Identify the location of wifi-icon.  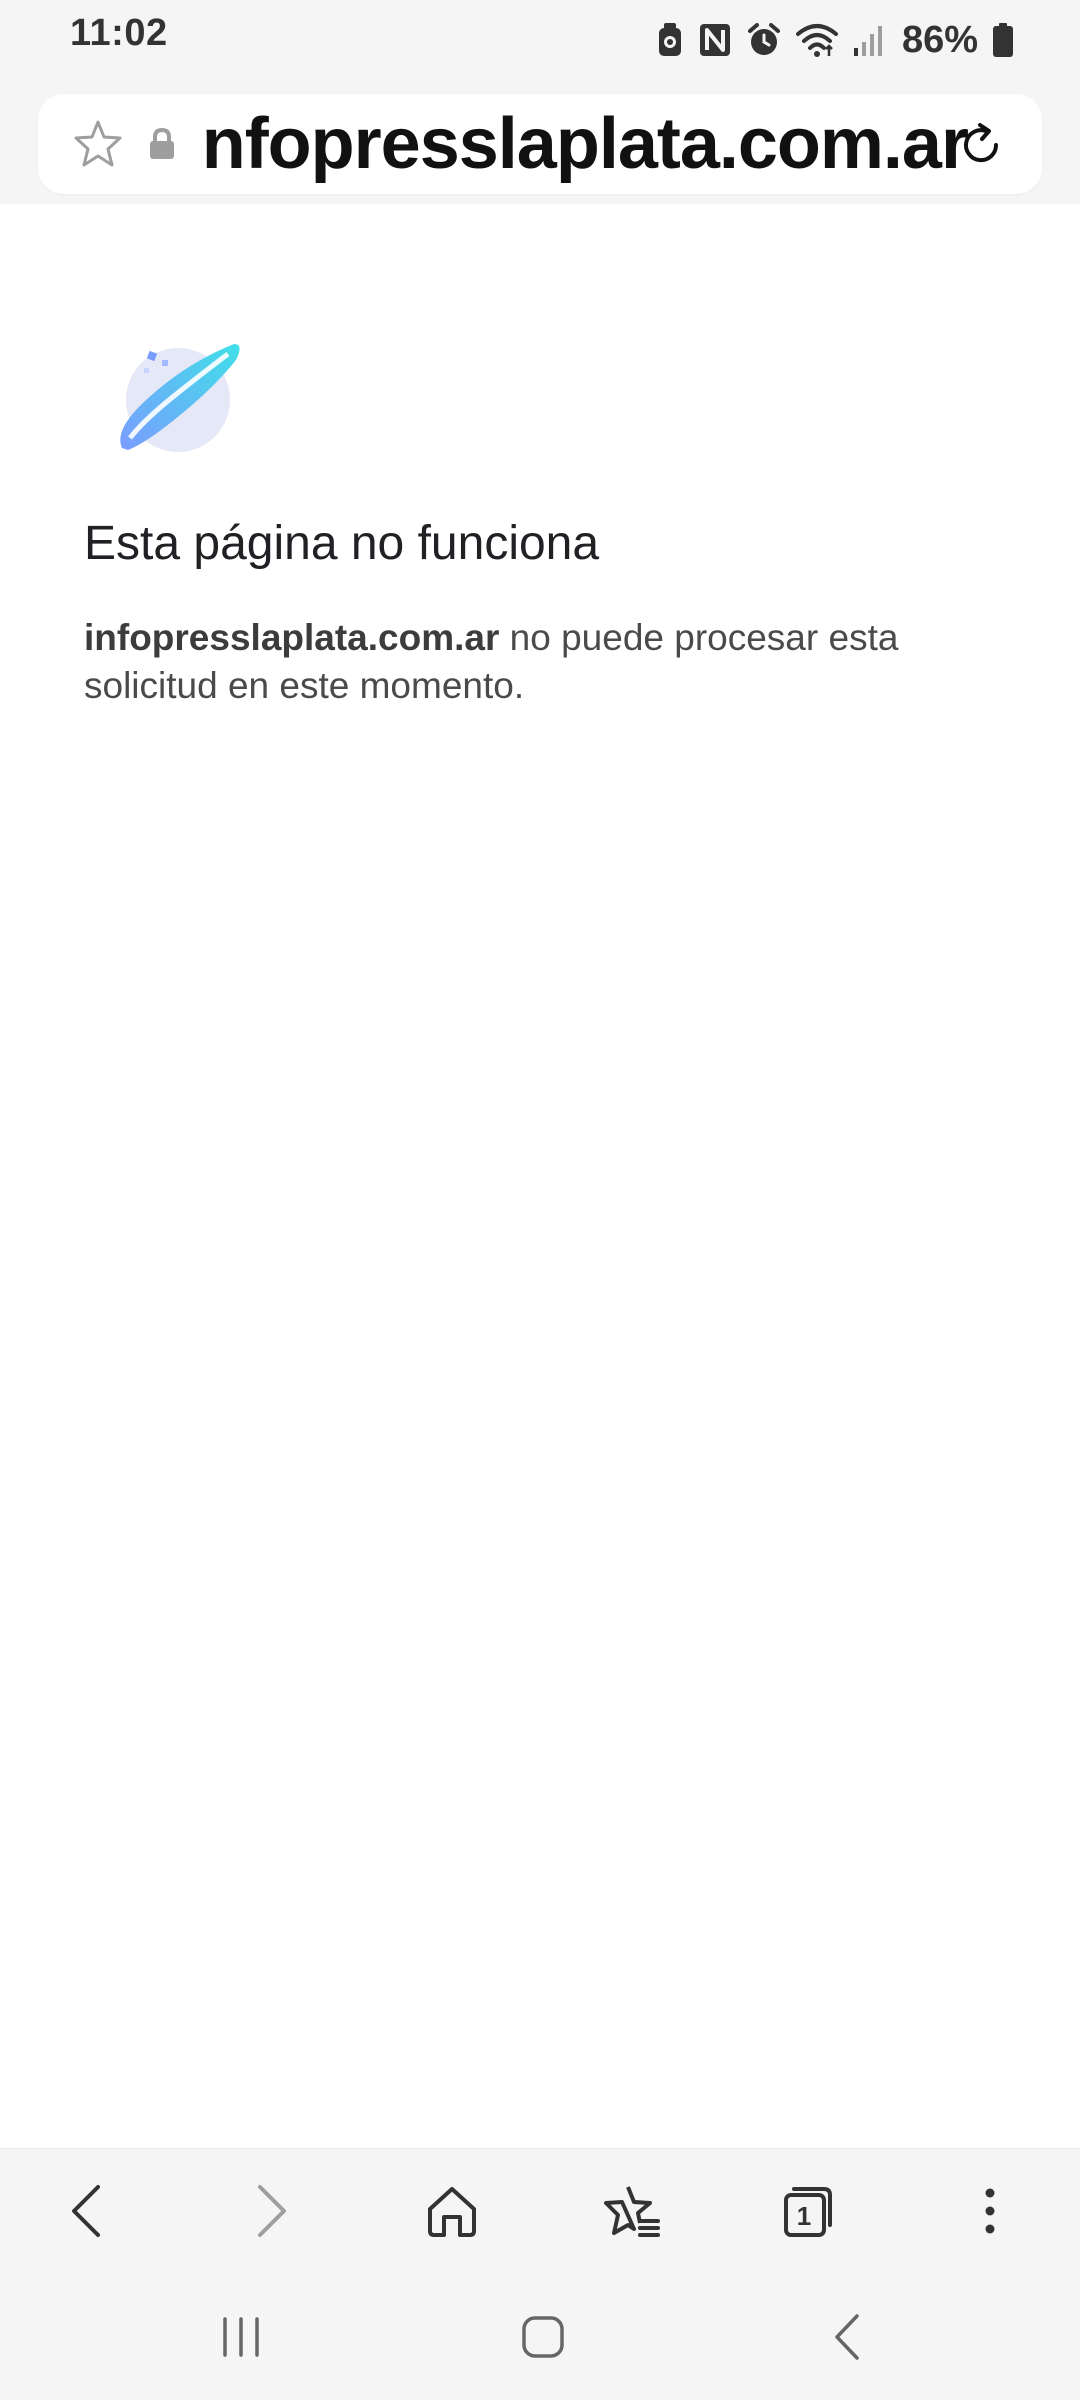
(816, 40).